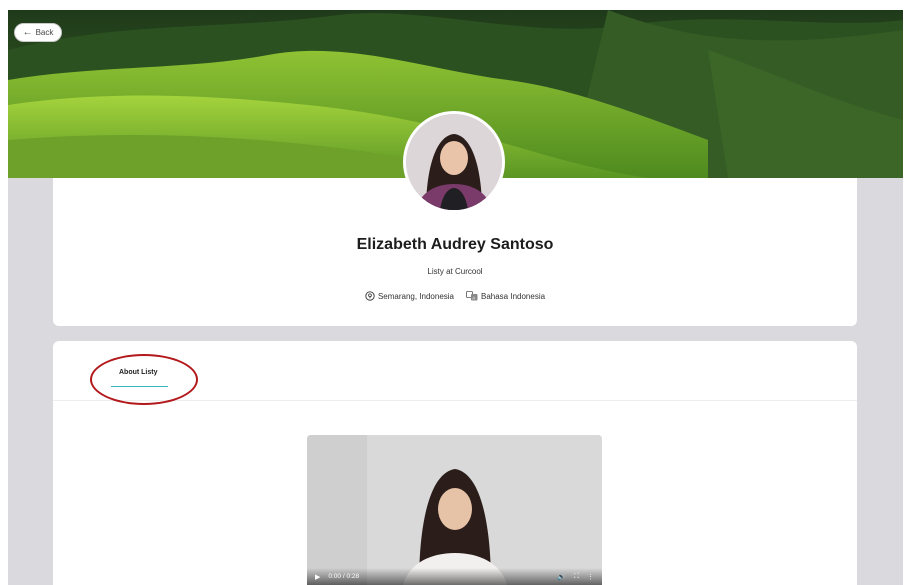  I want to click on back-button: ← Back, so click(38, 32).